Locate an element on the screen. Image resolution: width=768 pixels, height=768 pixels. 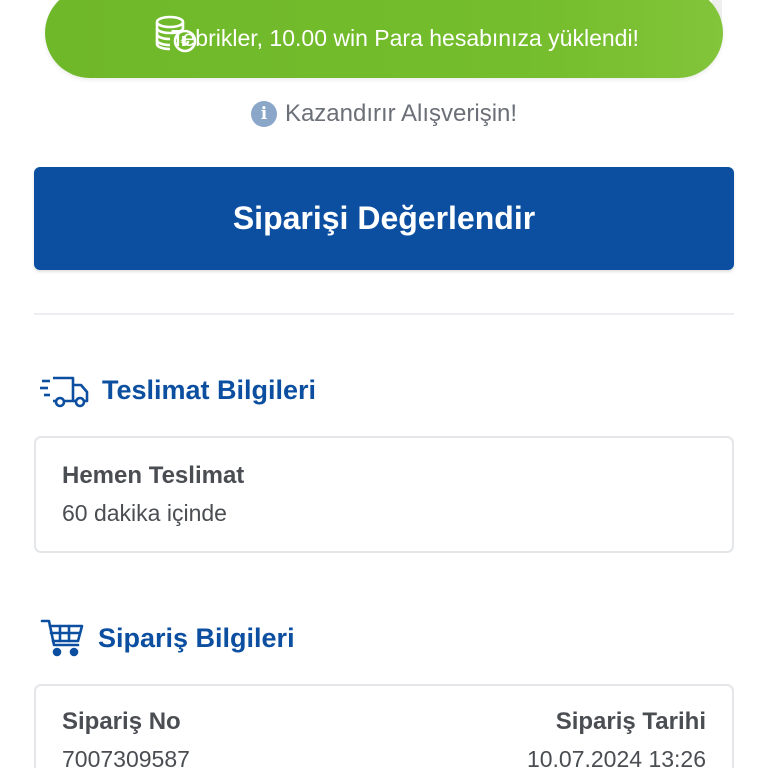
shopping-cart-icon is located at coordinates (62, 638).